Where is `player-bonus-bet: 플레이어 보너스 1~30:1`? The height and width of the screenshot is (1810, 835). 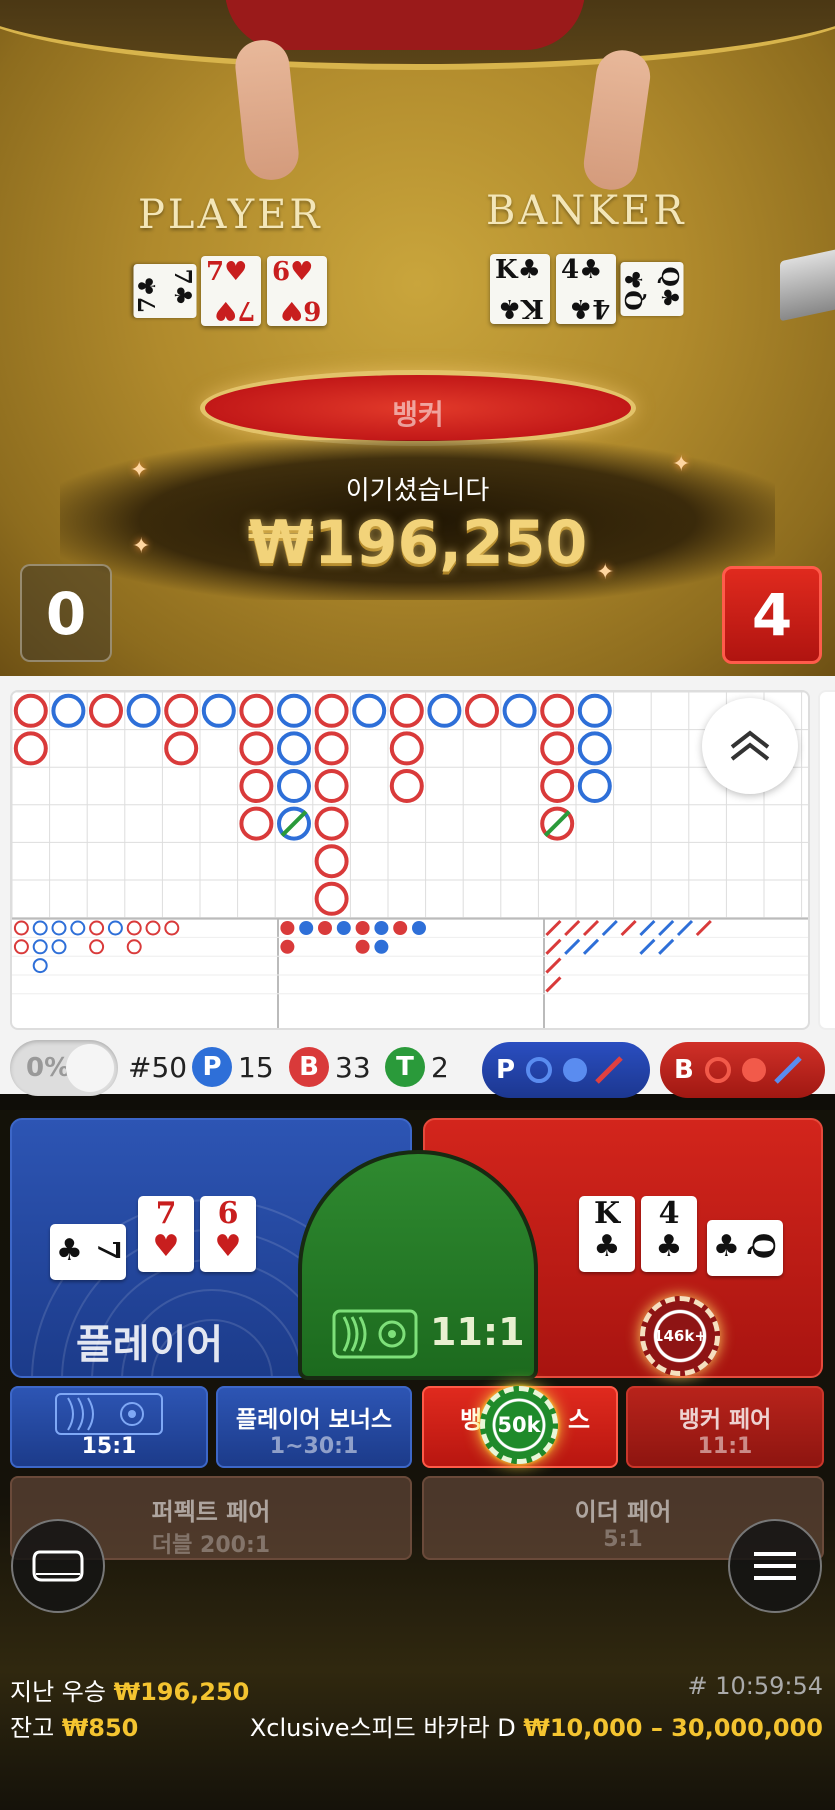
player-bonus-bet: 플레이어 보너스 1~30:1 is located at coordinates (314, 1427).